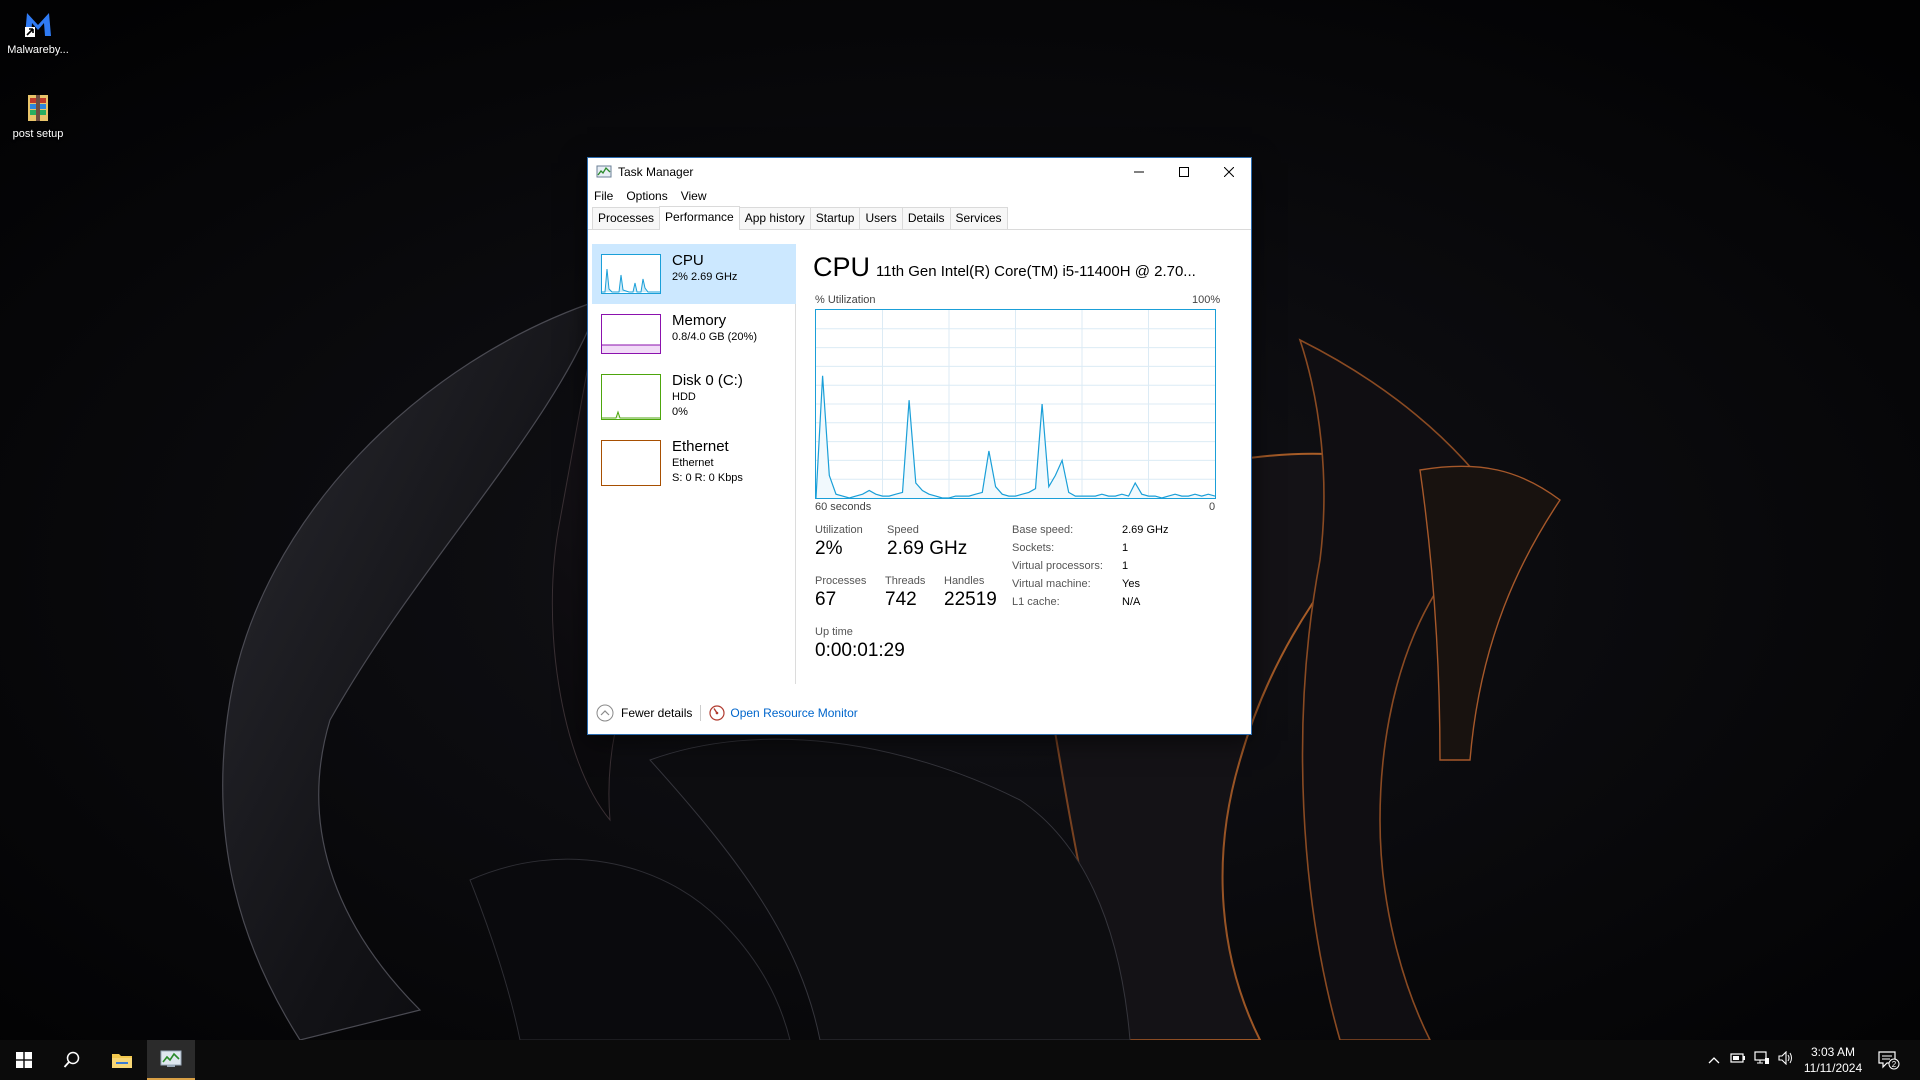  What do you see at coordinates (700, 446) in the screenshot?
I see `resource-name: Ethernet` at bounding box center [700, 446].